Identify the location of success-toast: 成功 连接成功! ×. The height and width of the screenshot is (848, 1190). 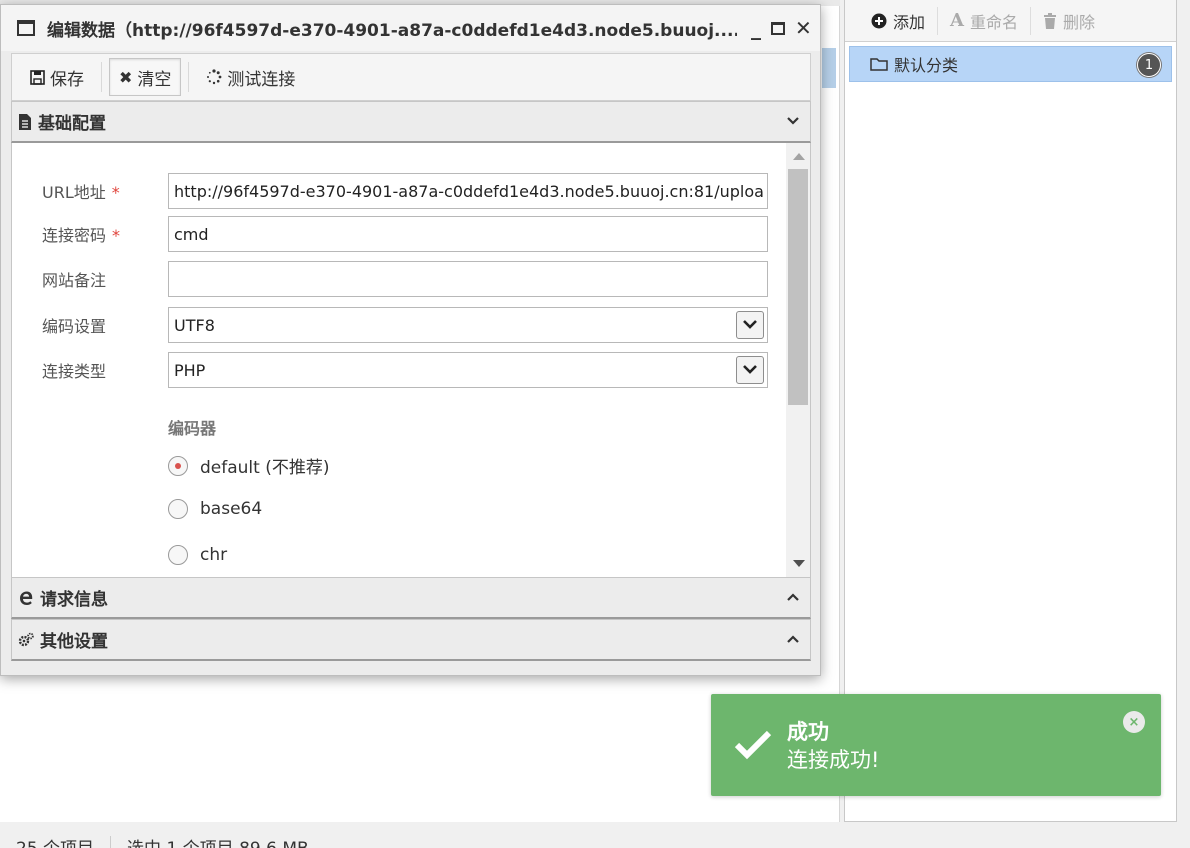
(936, 745).